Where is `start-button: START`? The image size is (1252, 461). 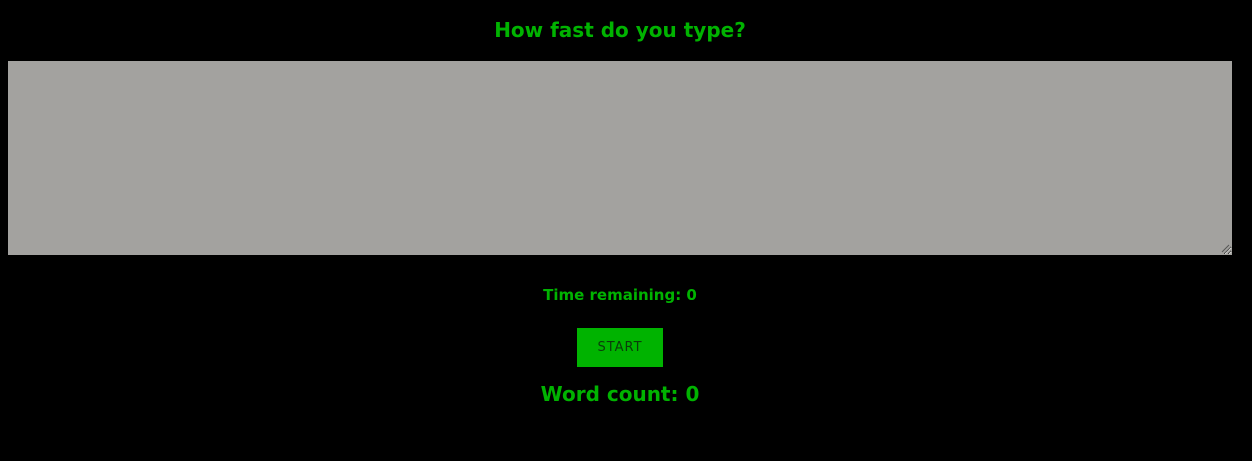
start-button: START is located at coordinates (620, 347).